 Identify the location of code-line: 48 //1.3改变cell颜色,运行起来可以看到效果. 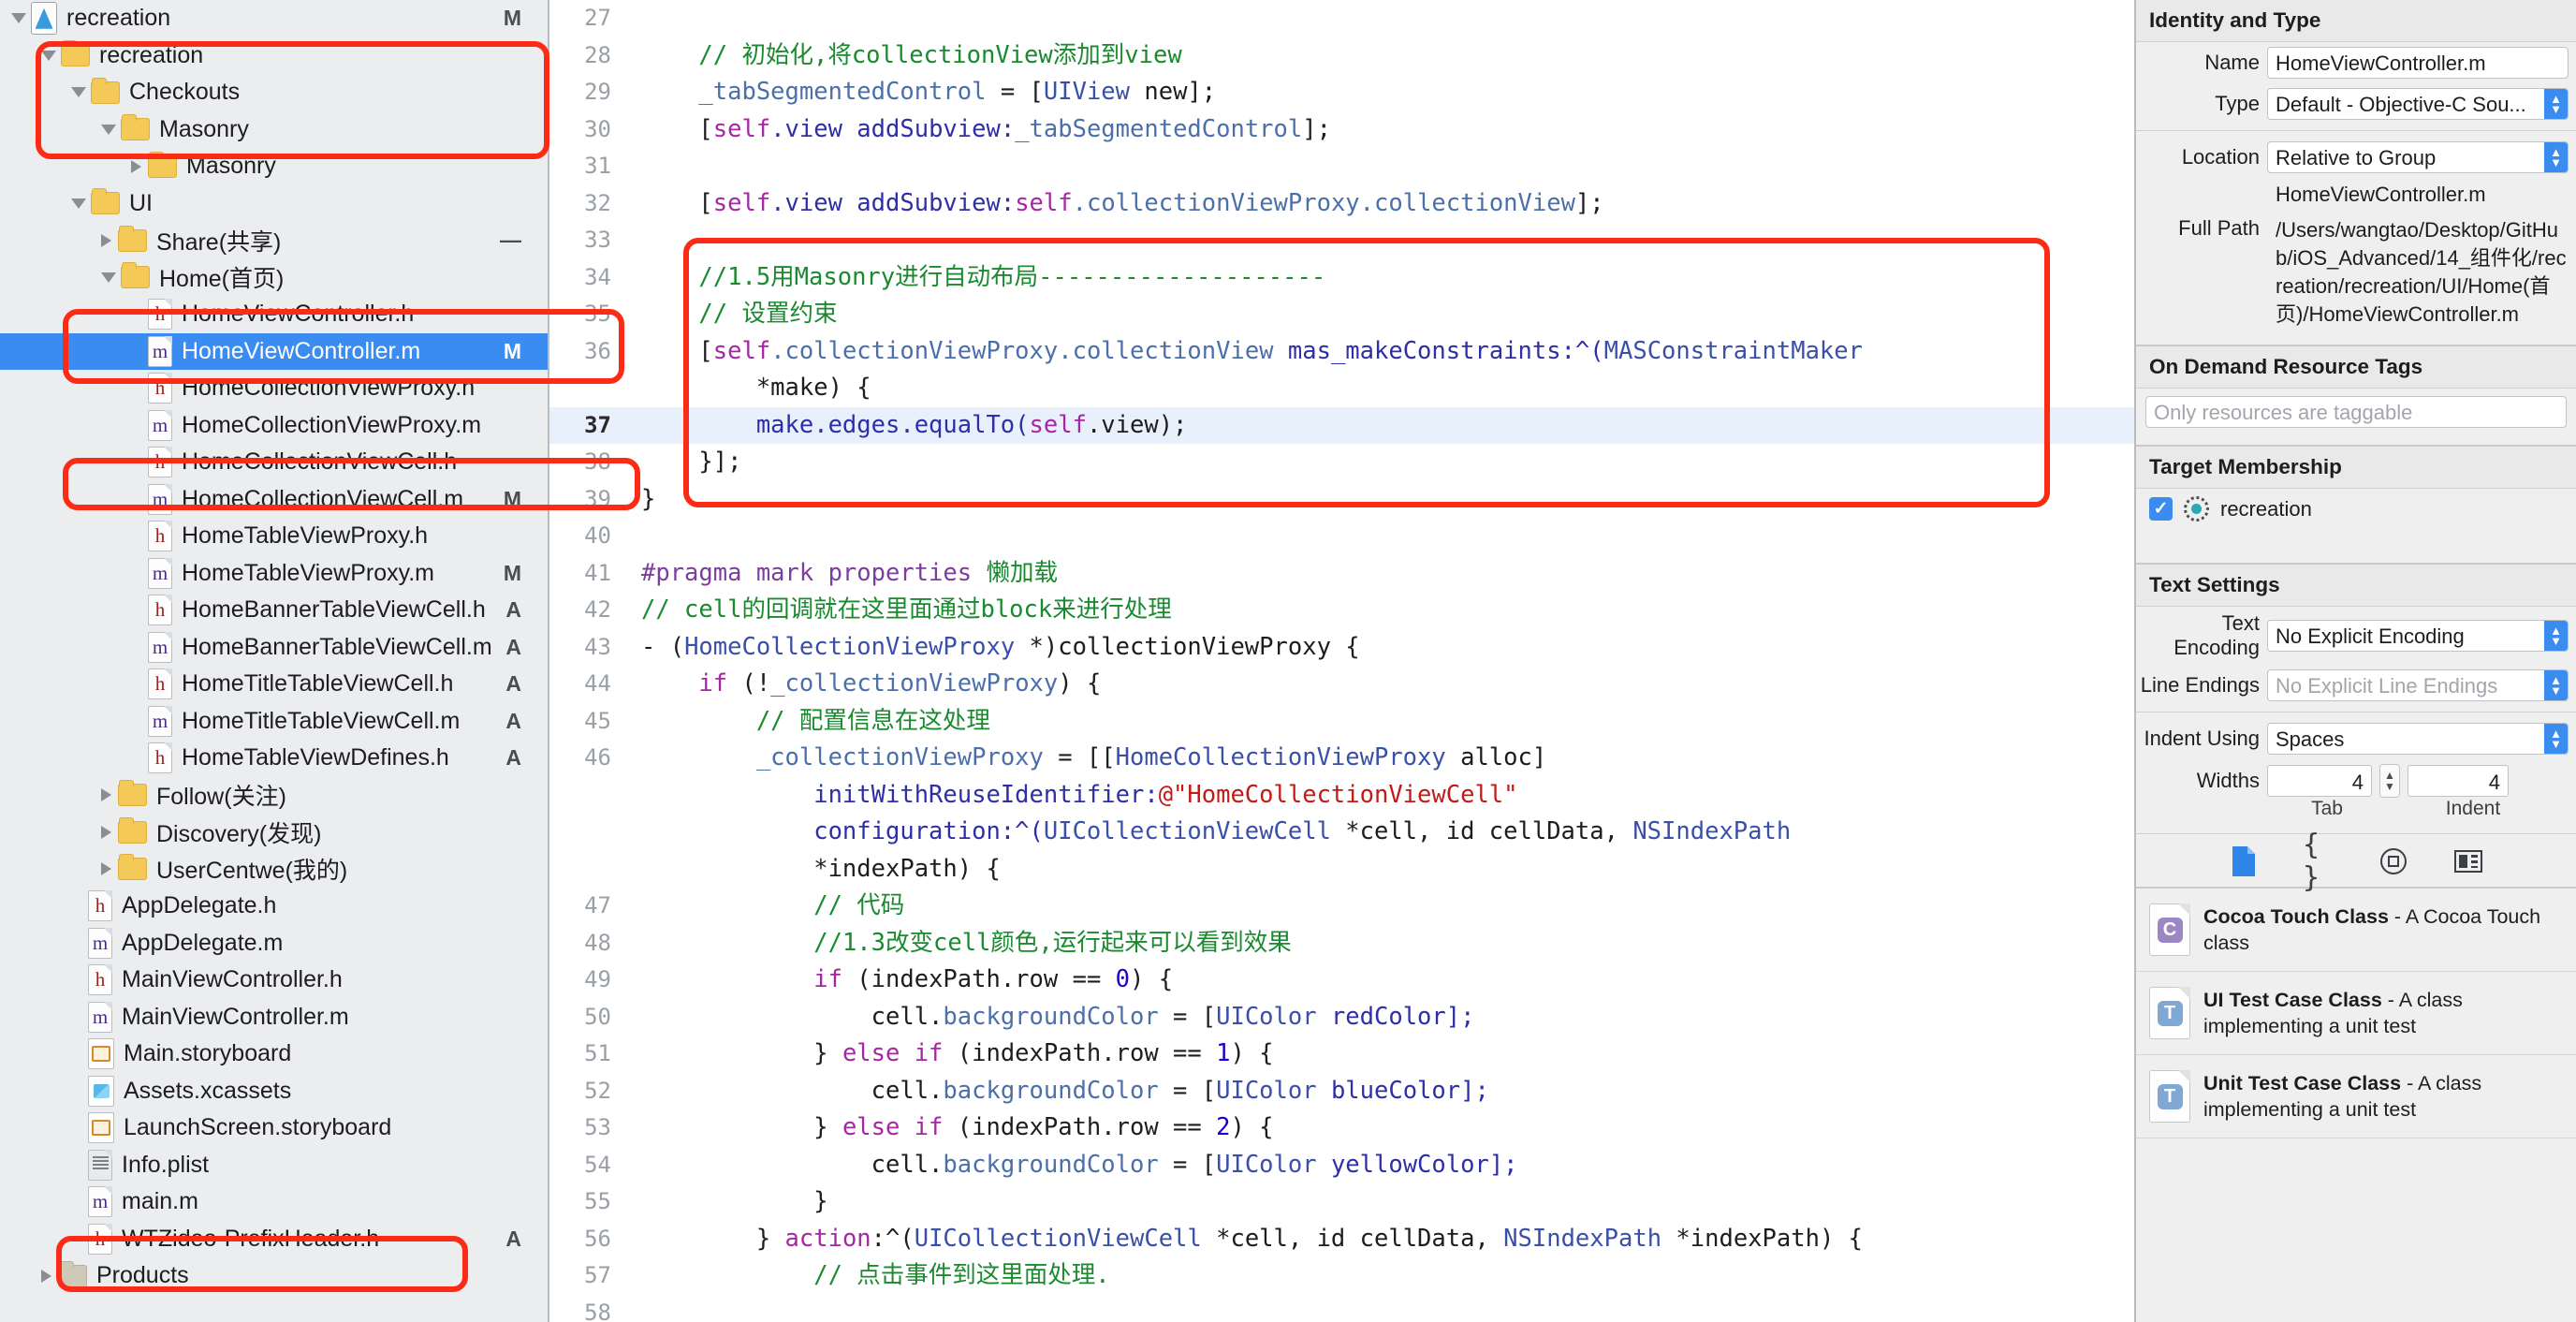
(1341, 943).